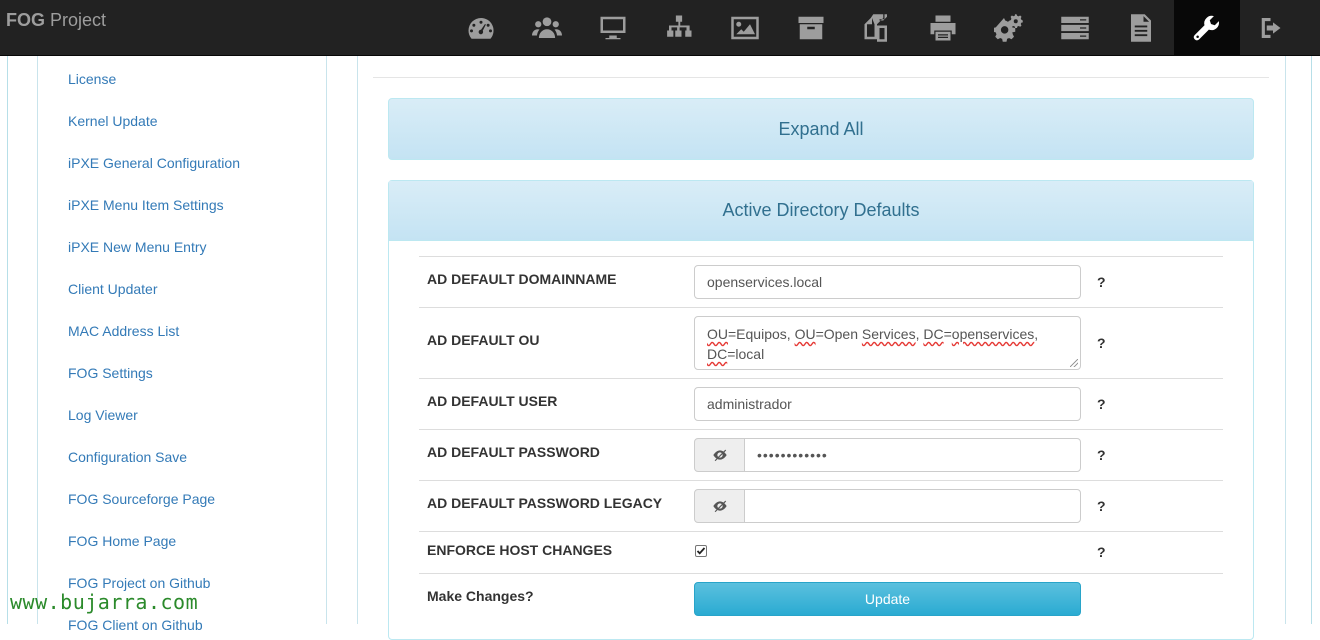 Image resolution: width=1320 pixels, height=640 pixels. I want to click on settings-icon, so click(1207, 28).